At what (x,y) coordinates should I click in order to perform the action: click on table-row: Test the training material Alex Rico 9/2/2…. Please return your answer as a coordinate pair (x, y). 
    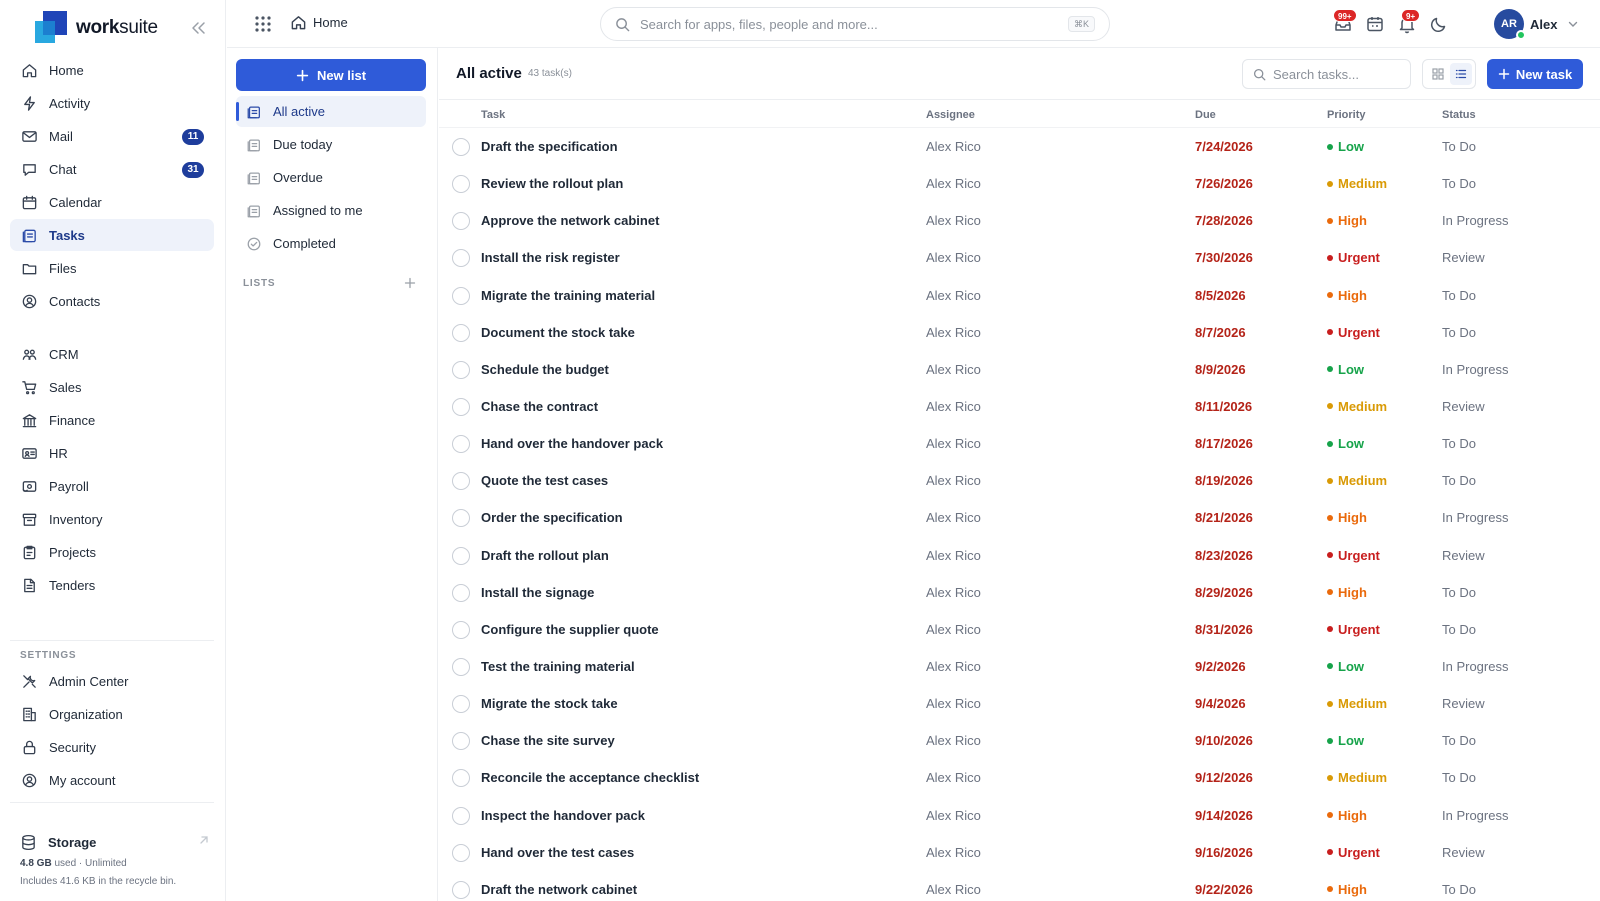
    Looking at the image, I should click on (1019, 666).